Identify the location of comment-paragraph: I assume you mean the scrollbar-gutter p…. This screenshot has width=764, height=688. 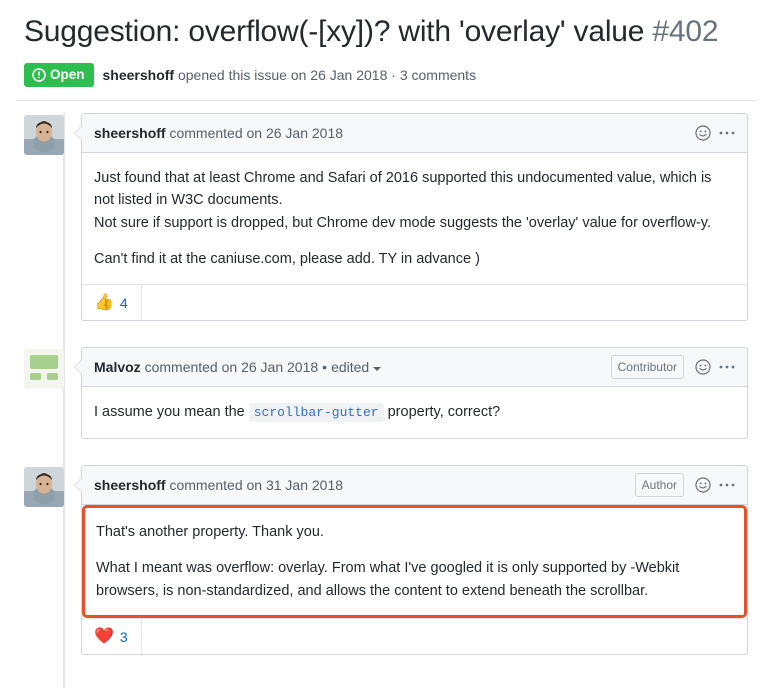
(413, 412).